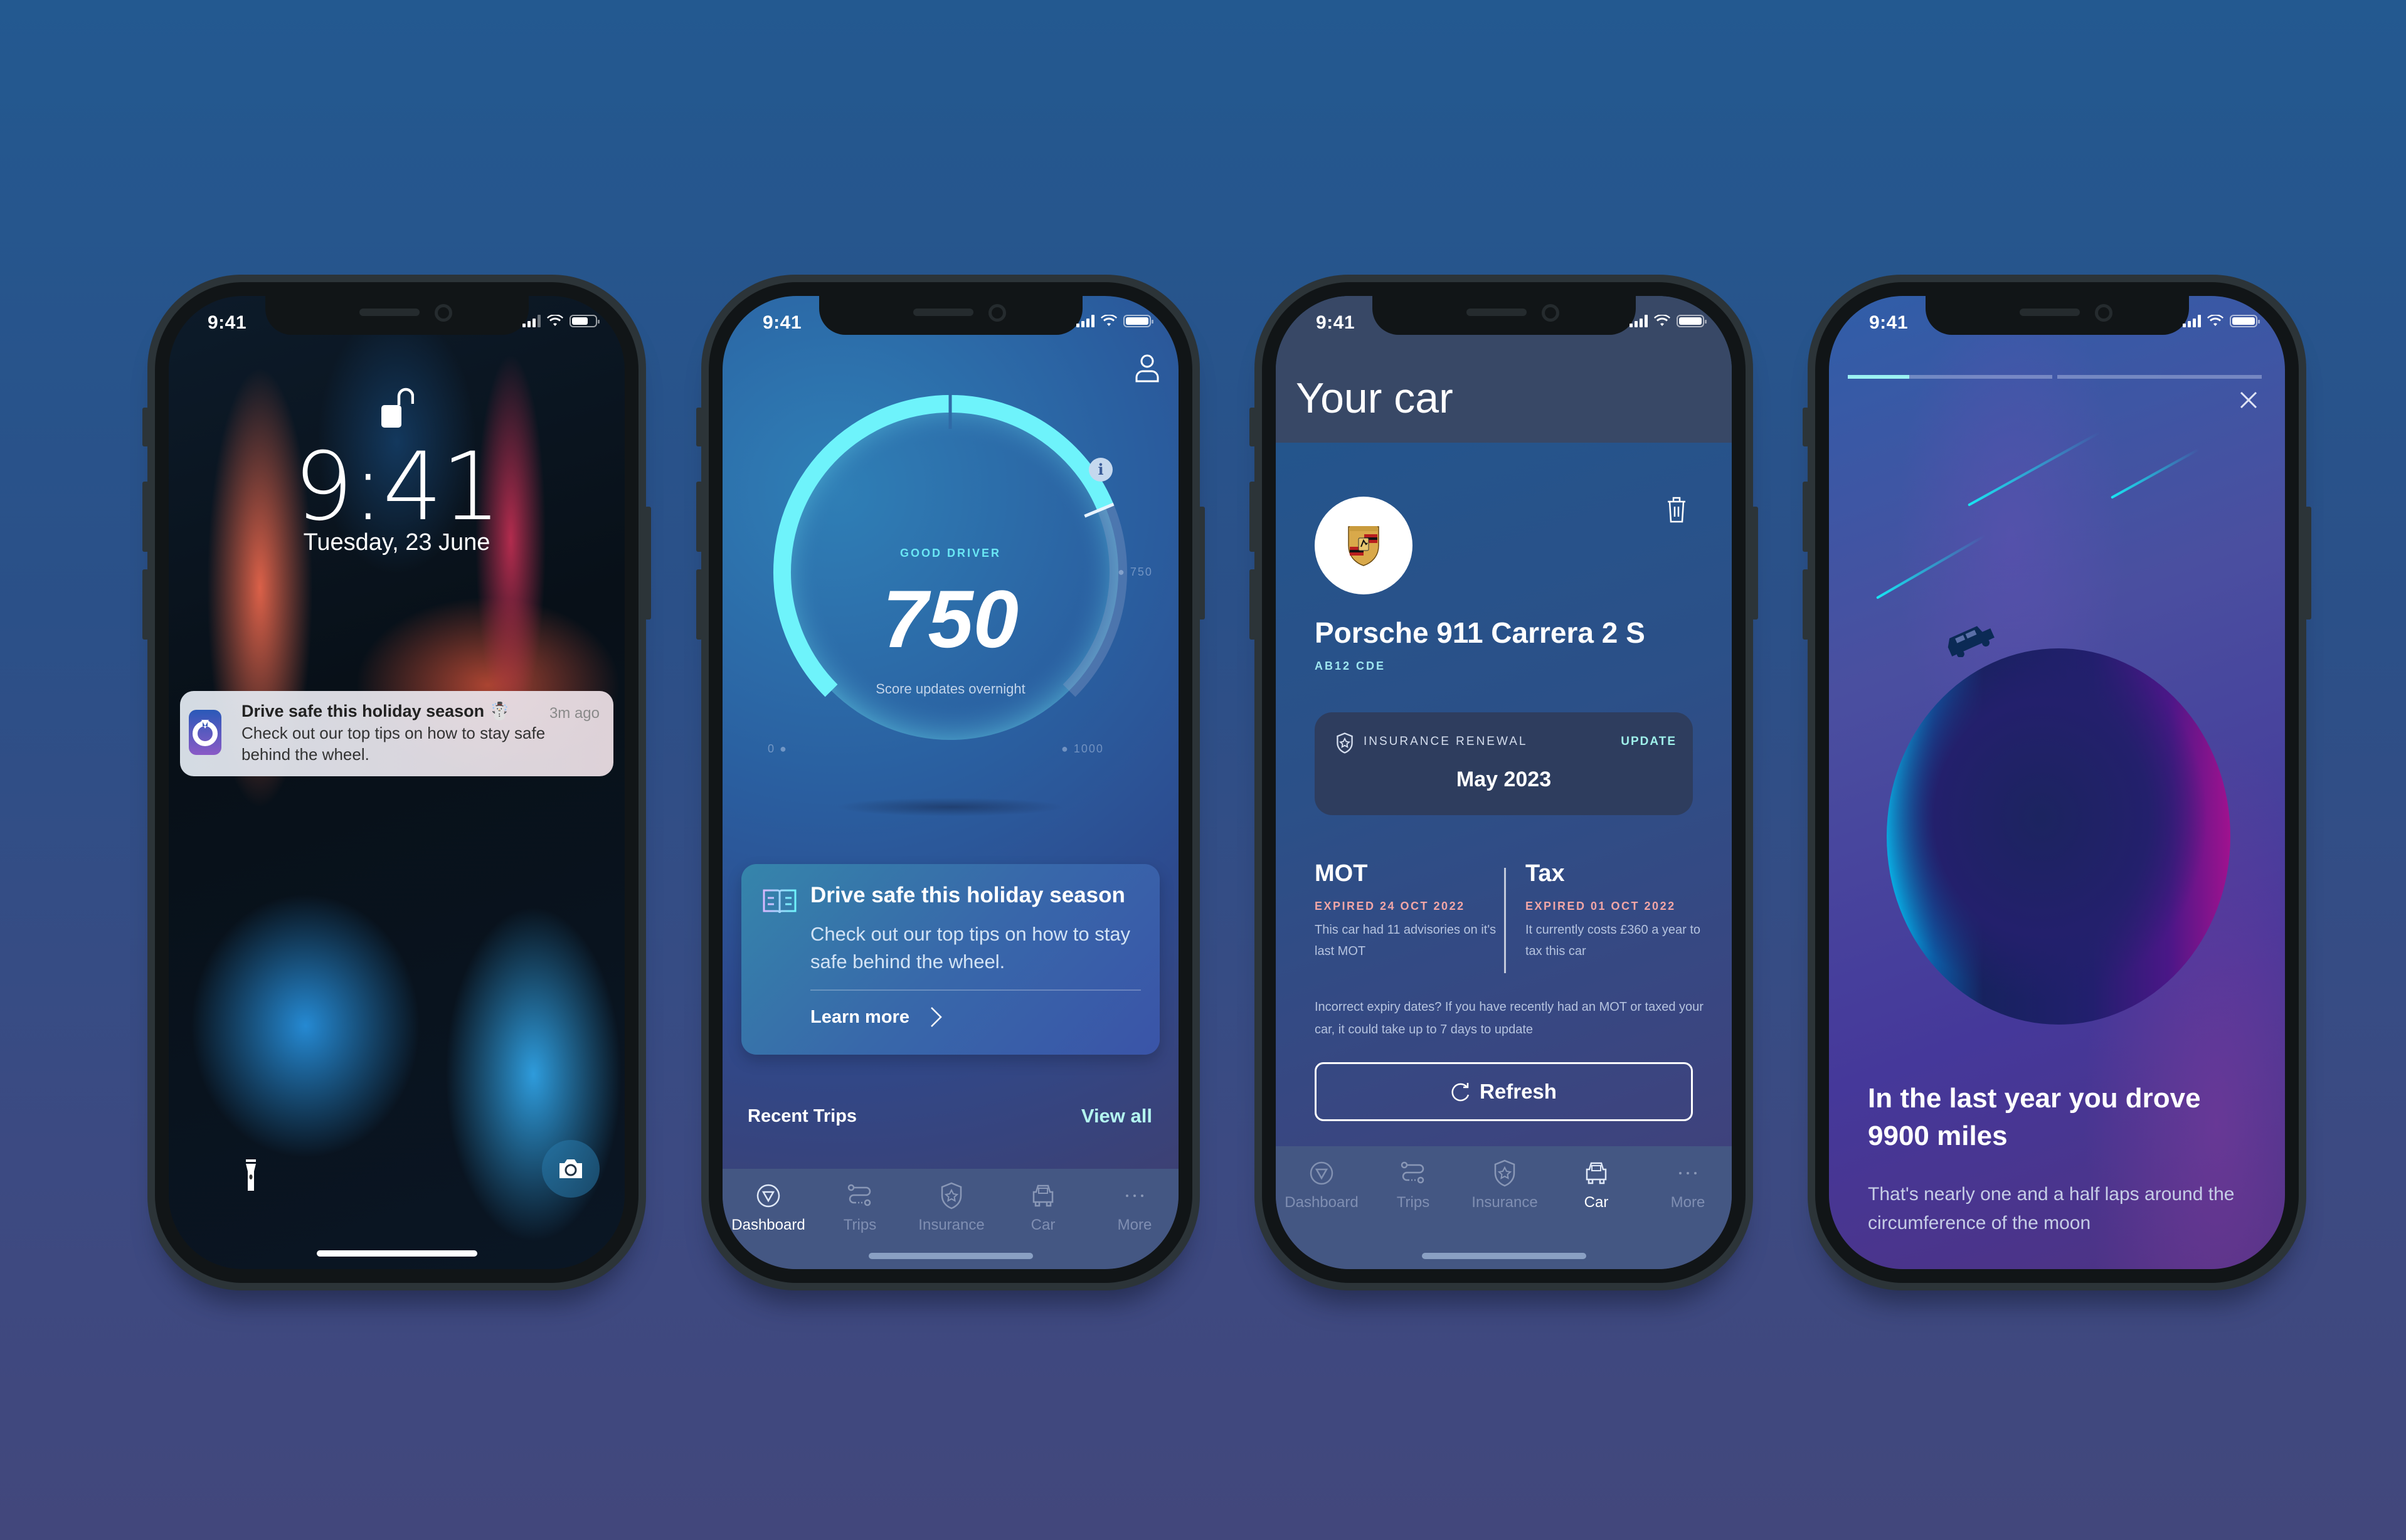 This screenshot has width=2406, height=1540. What do you see at coordinates (1350, 666) in the screenshot?
I see `license-plate: AB12 CDE` at bounding box center [1350, 666].